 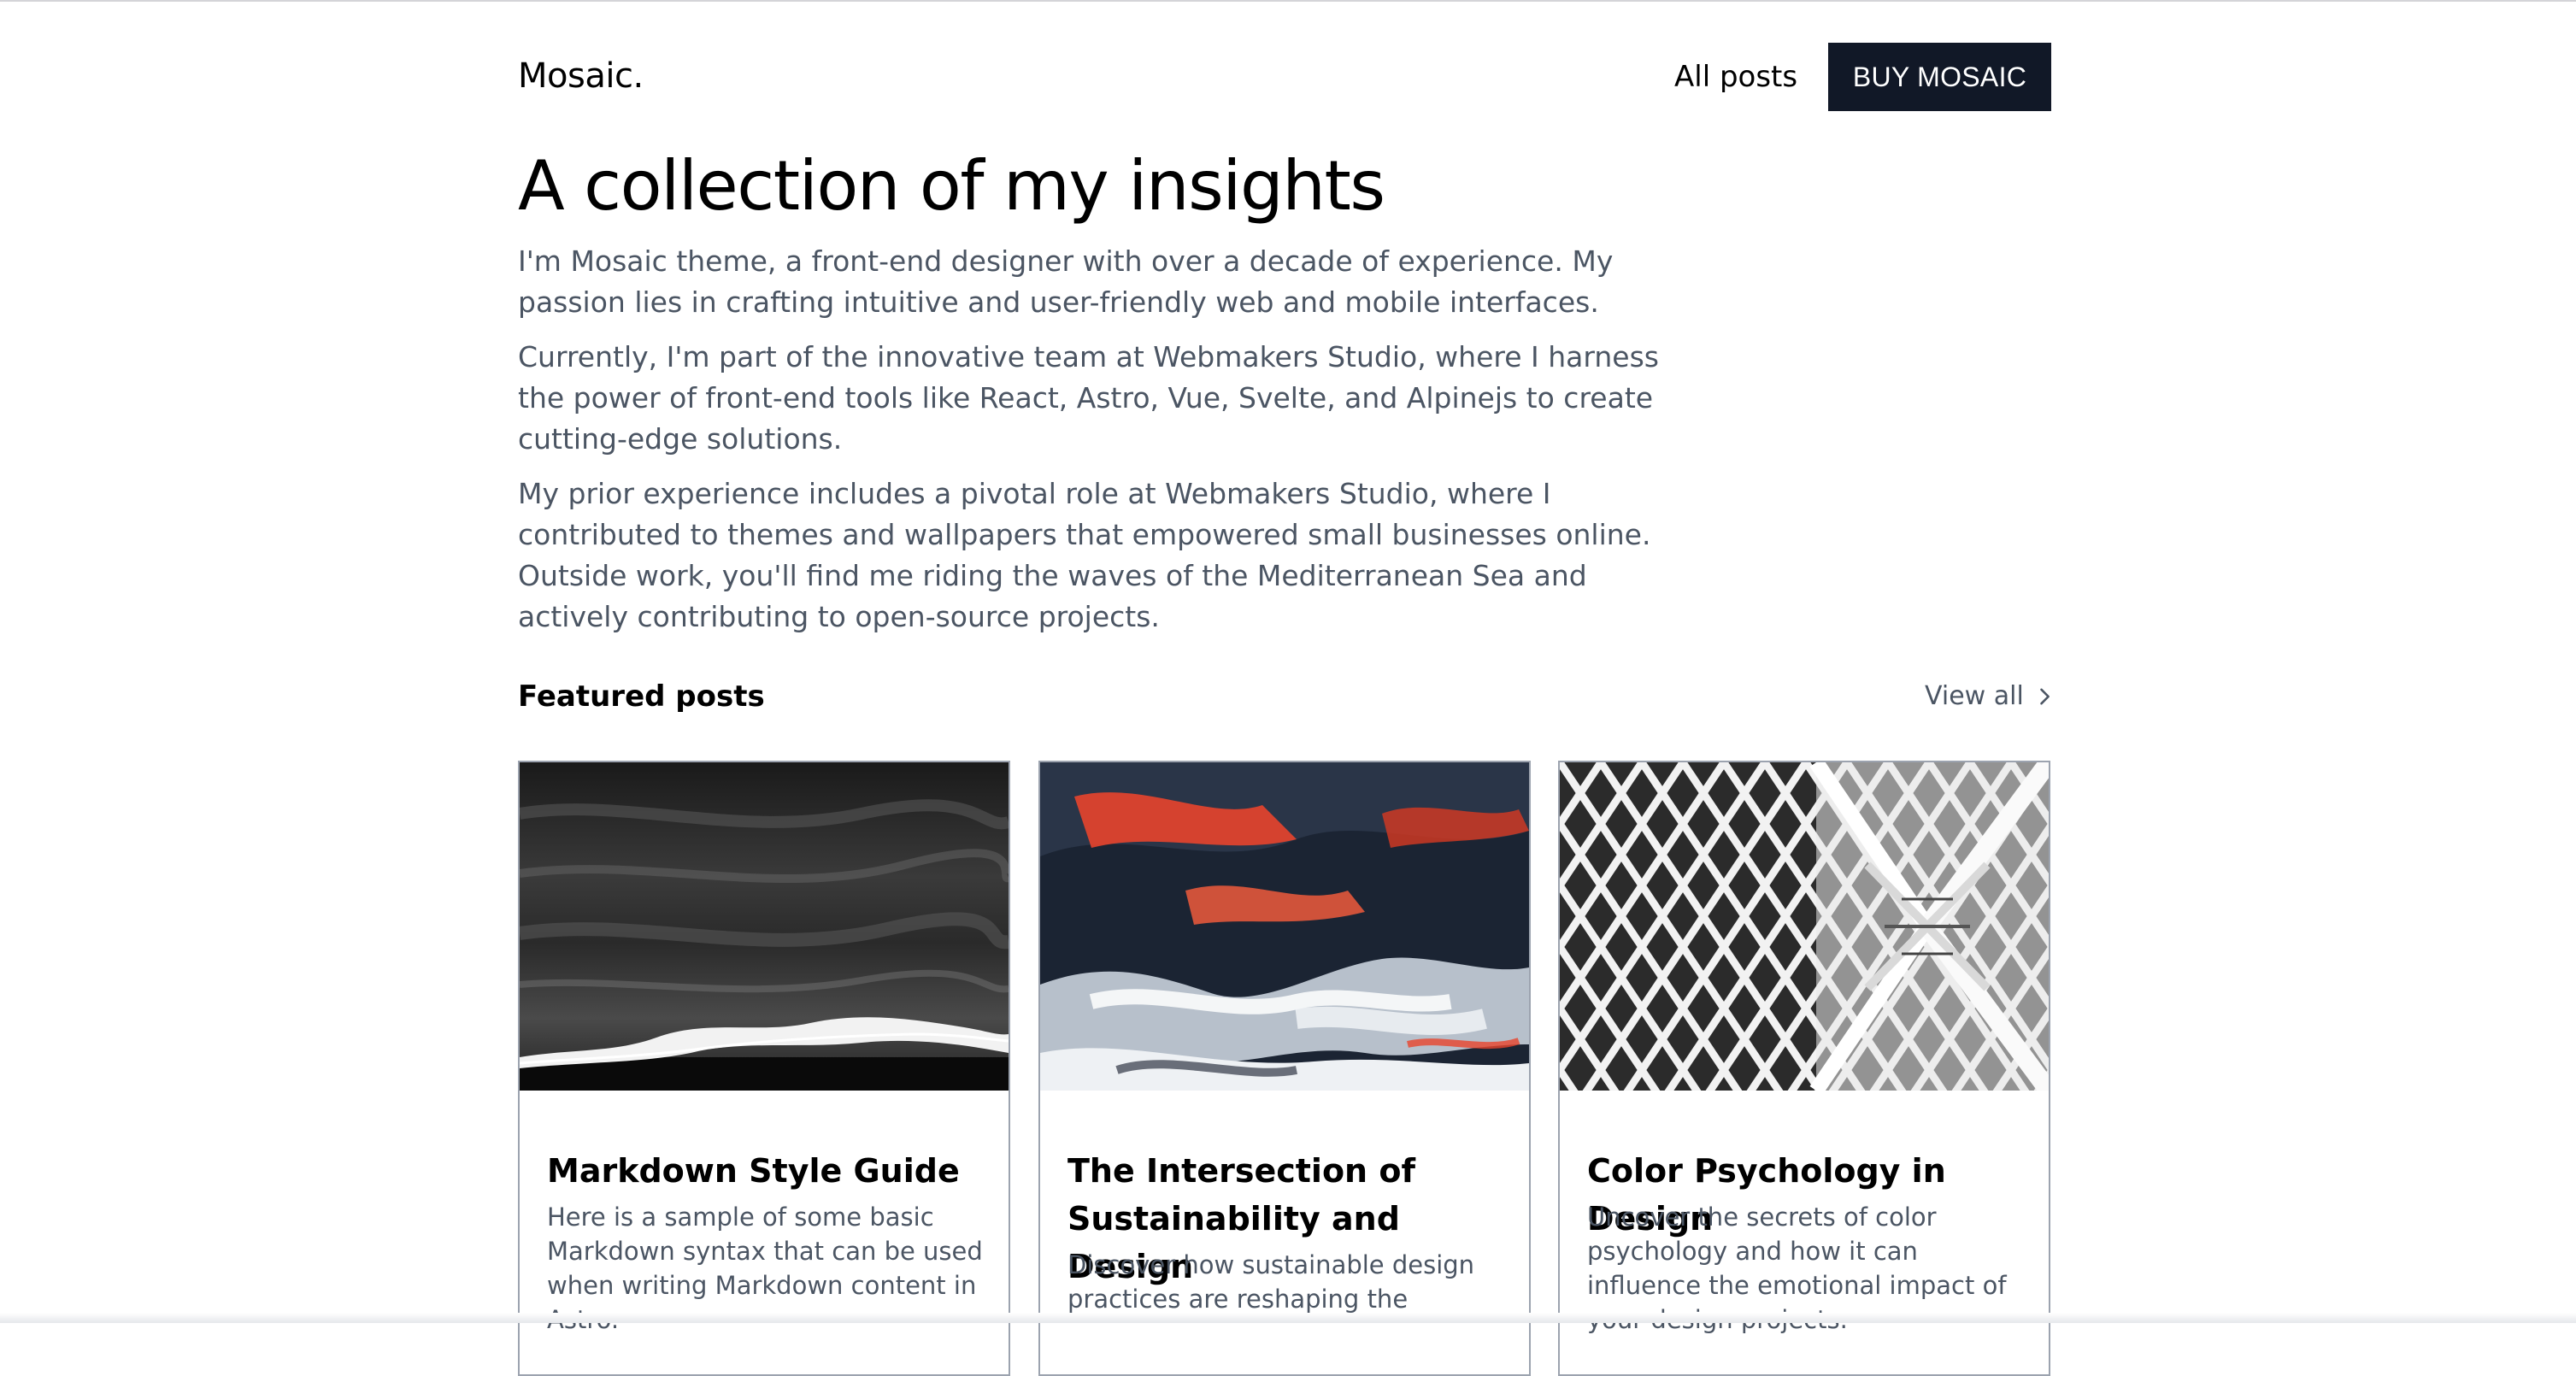 I want to click on site-logo: Mosaic., so click(x=581, y=76).